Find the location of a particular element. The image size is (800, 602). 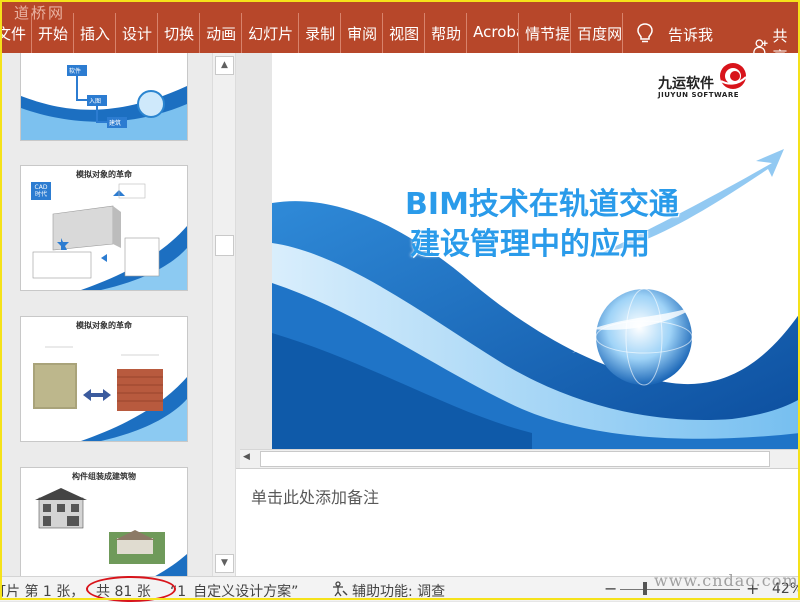

thumb-label: CAD时代 is located at coordinates (41, 191).